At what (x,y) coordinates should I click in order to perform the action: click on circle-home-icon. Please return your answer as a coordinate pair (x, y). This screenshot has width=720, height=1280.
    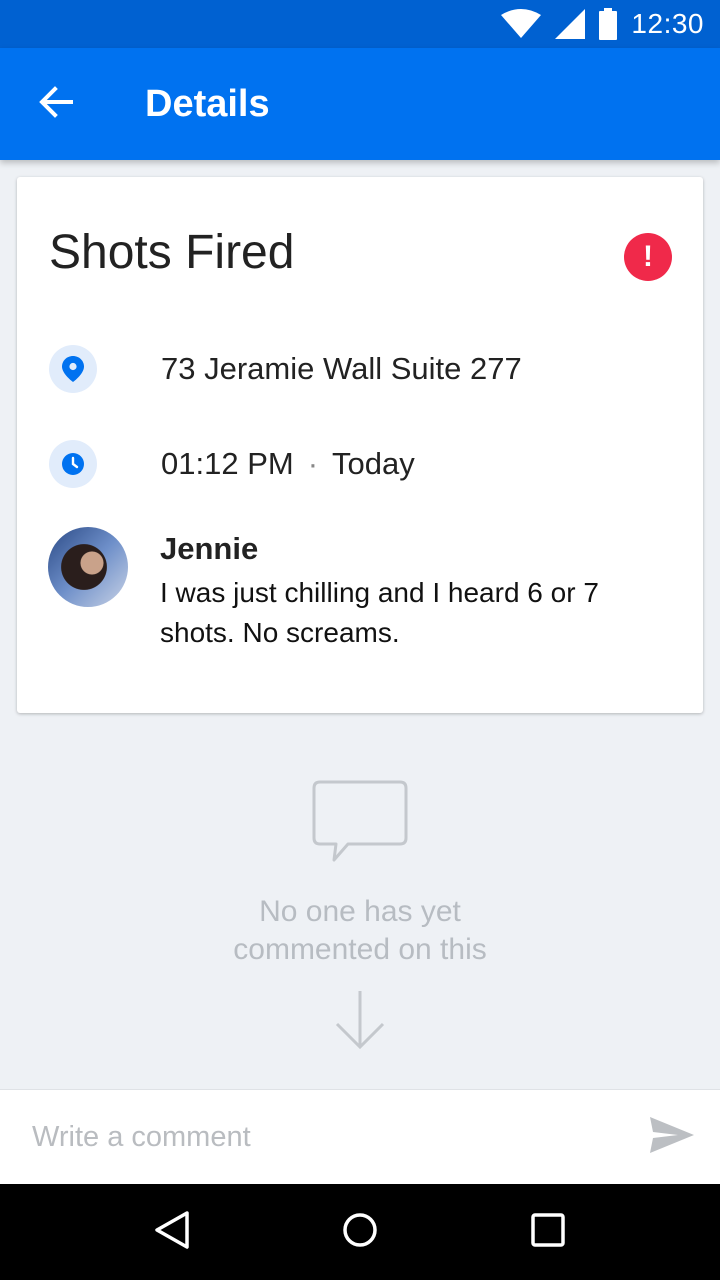
    Looking at the image, I should click on (360, 1232).